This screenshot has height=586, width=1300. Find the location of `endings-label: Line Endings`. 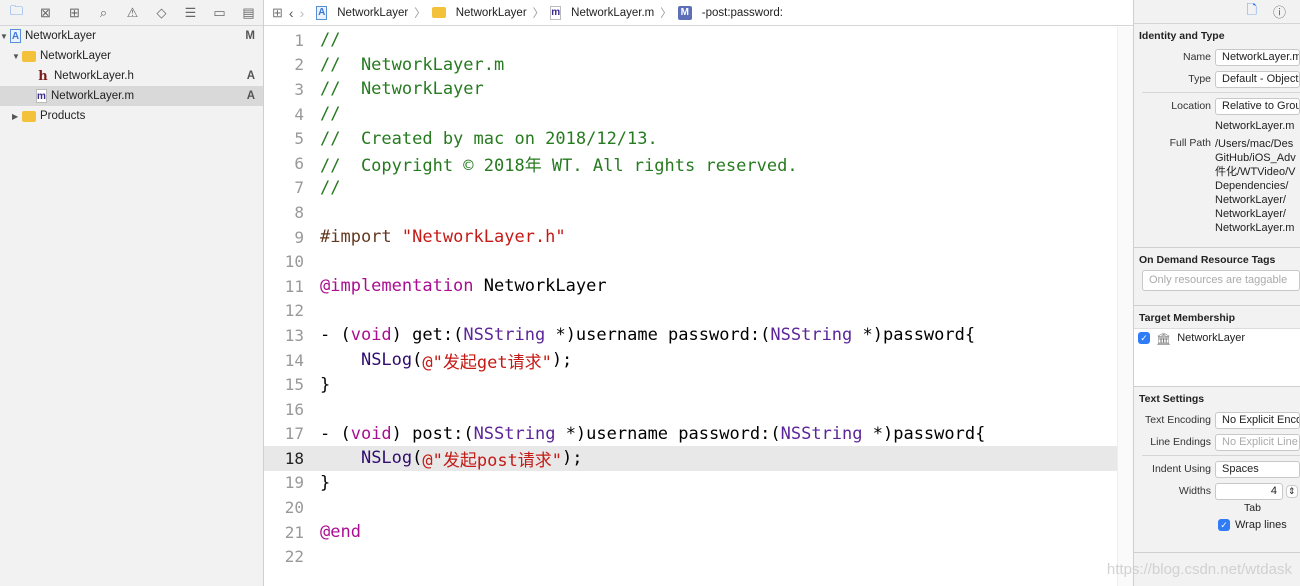

endings-label: Line Endings is located at coordinates (1180, 442).